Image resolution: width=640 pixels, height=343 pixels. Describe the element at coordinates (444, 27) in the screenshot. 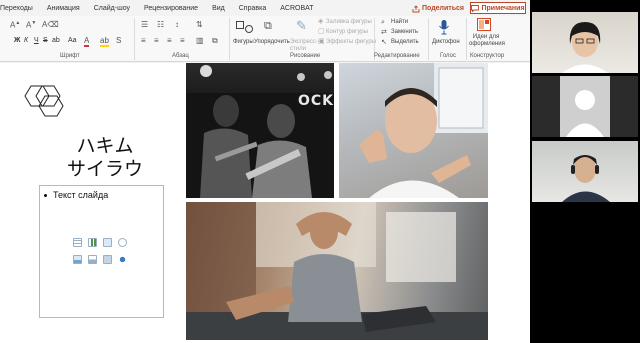

I see `microphone-icon` at that location.